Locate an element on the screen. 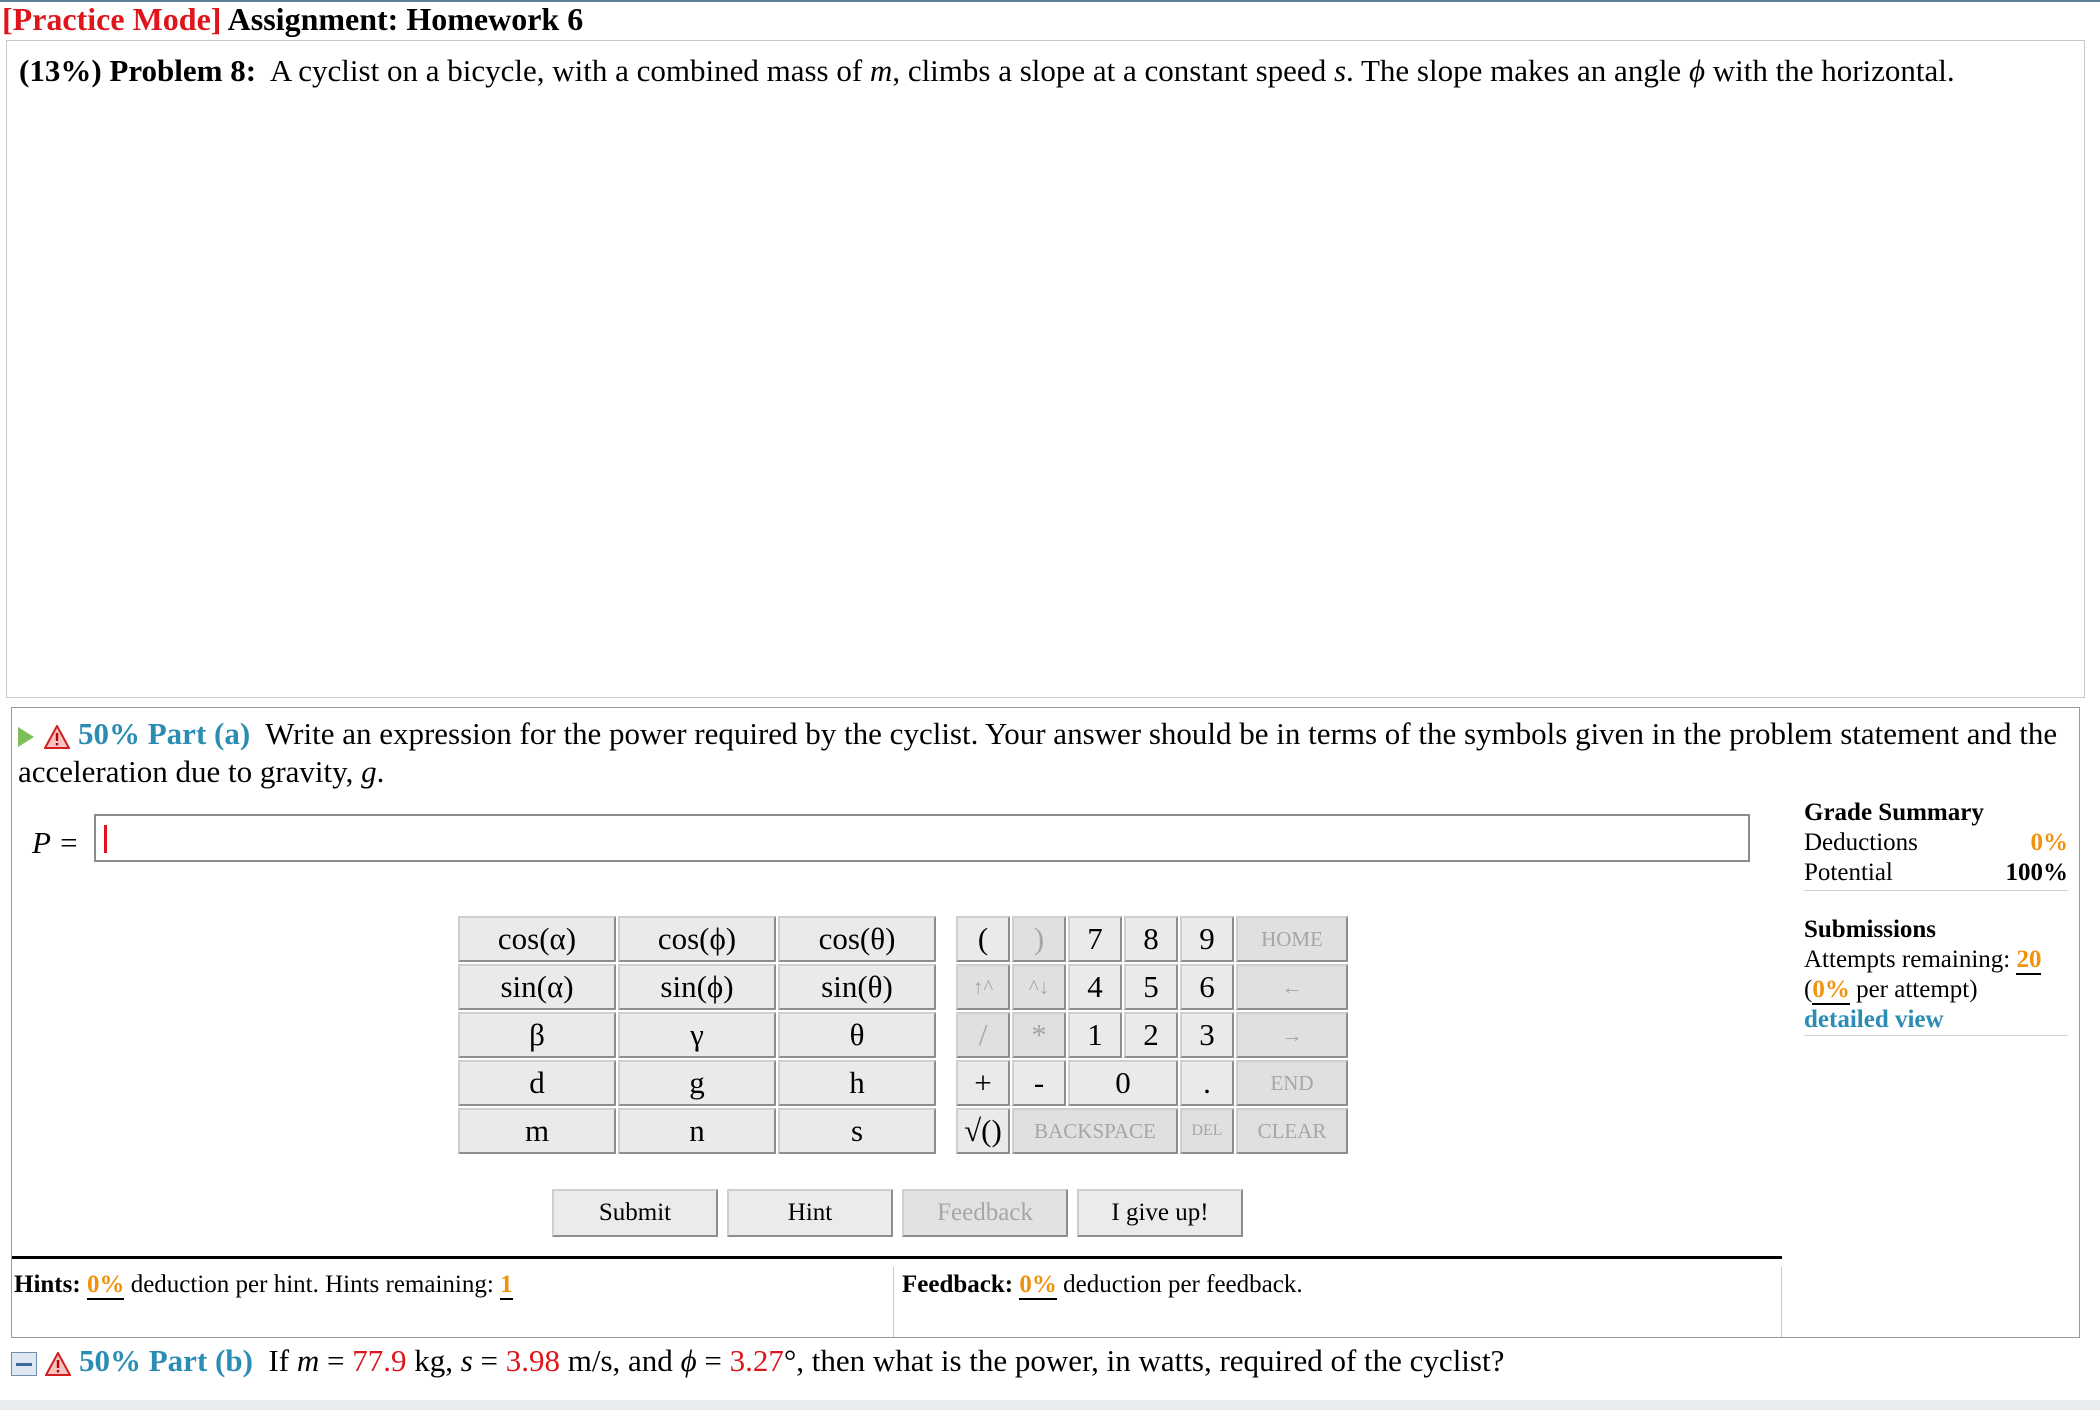  key-d: d is located at coordinates (537, 1083).